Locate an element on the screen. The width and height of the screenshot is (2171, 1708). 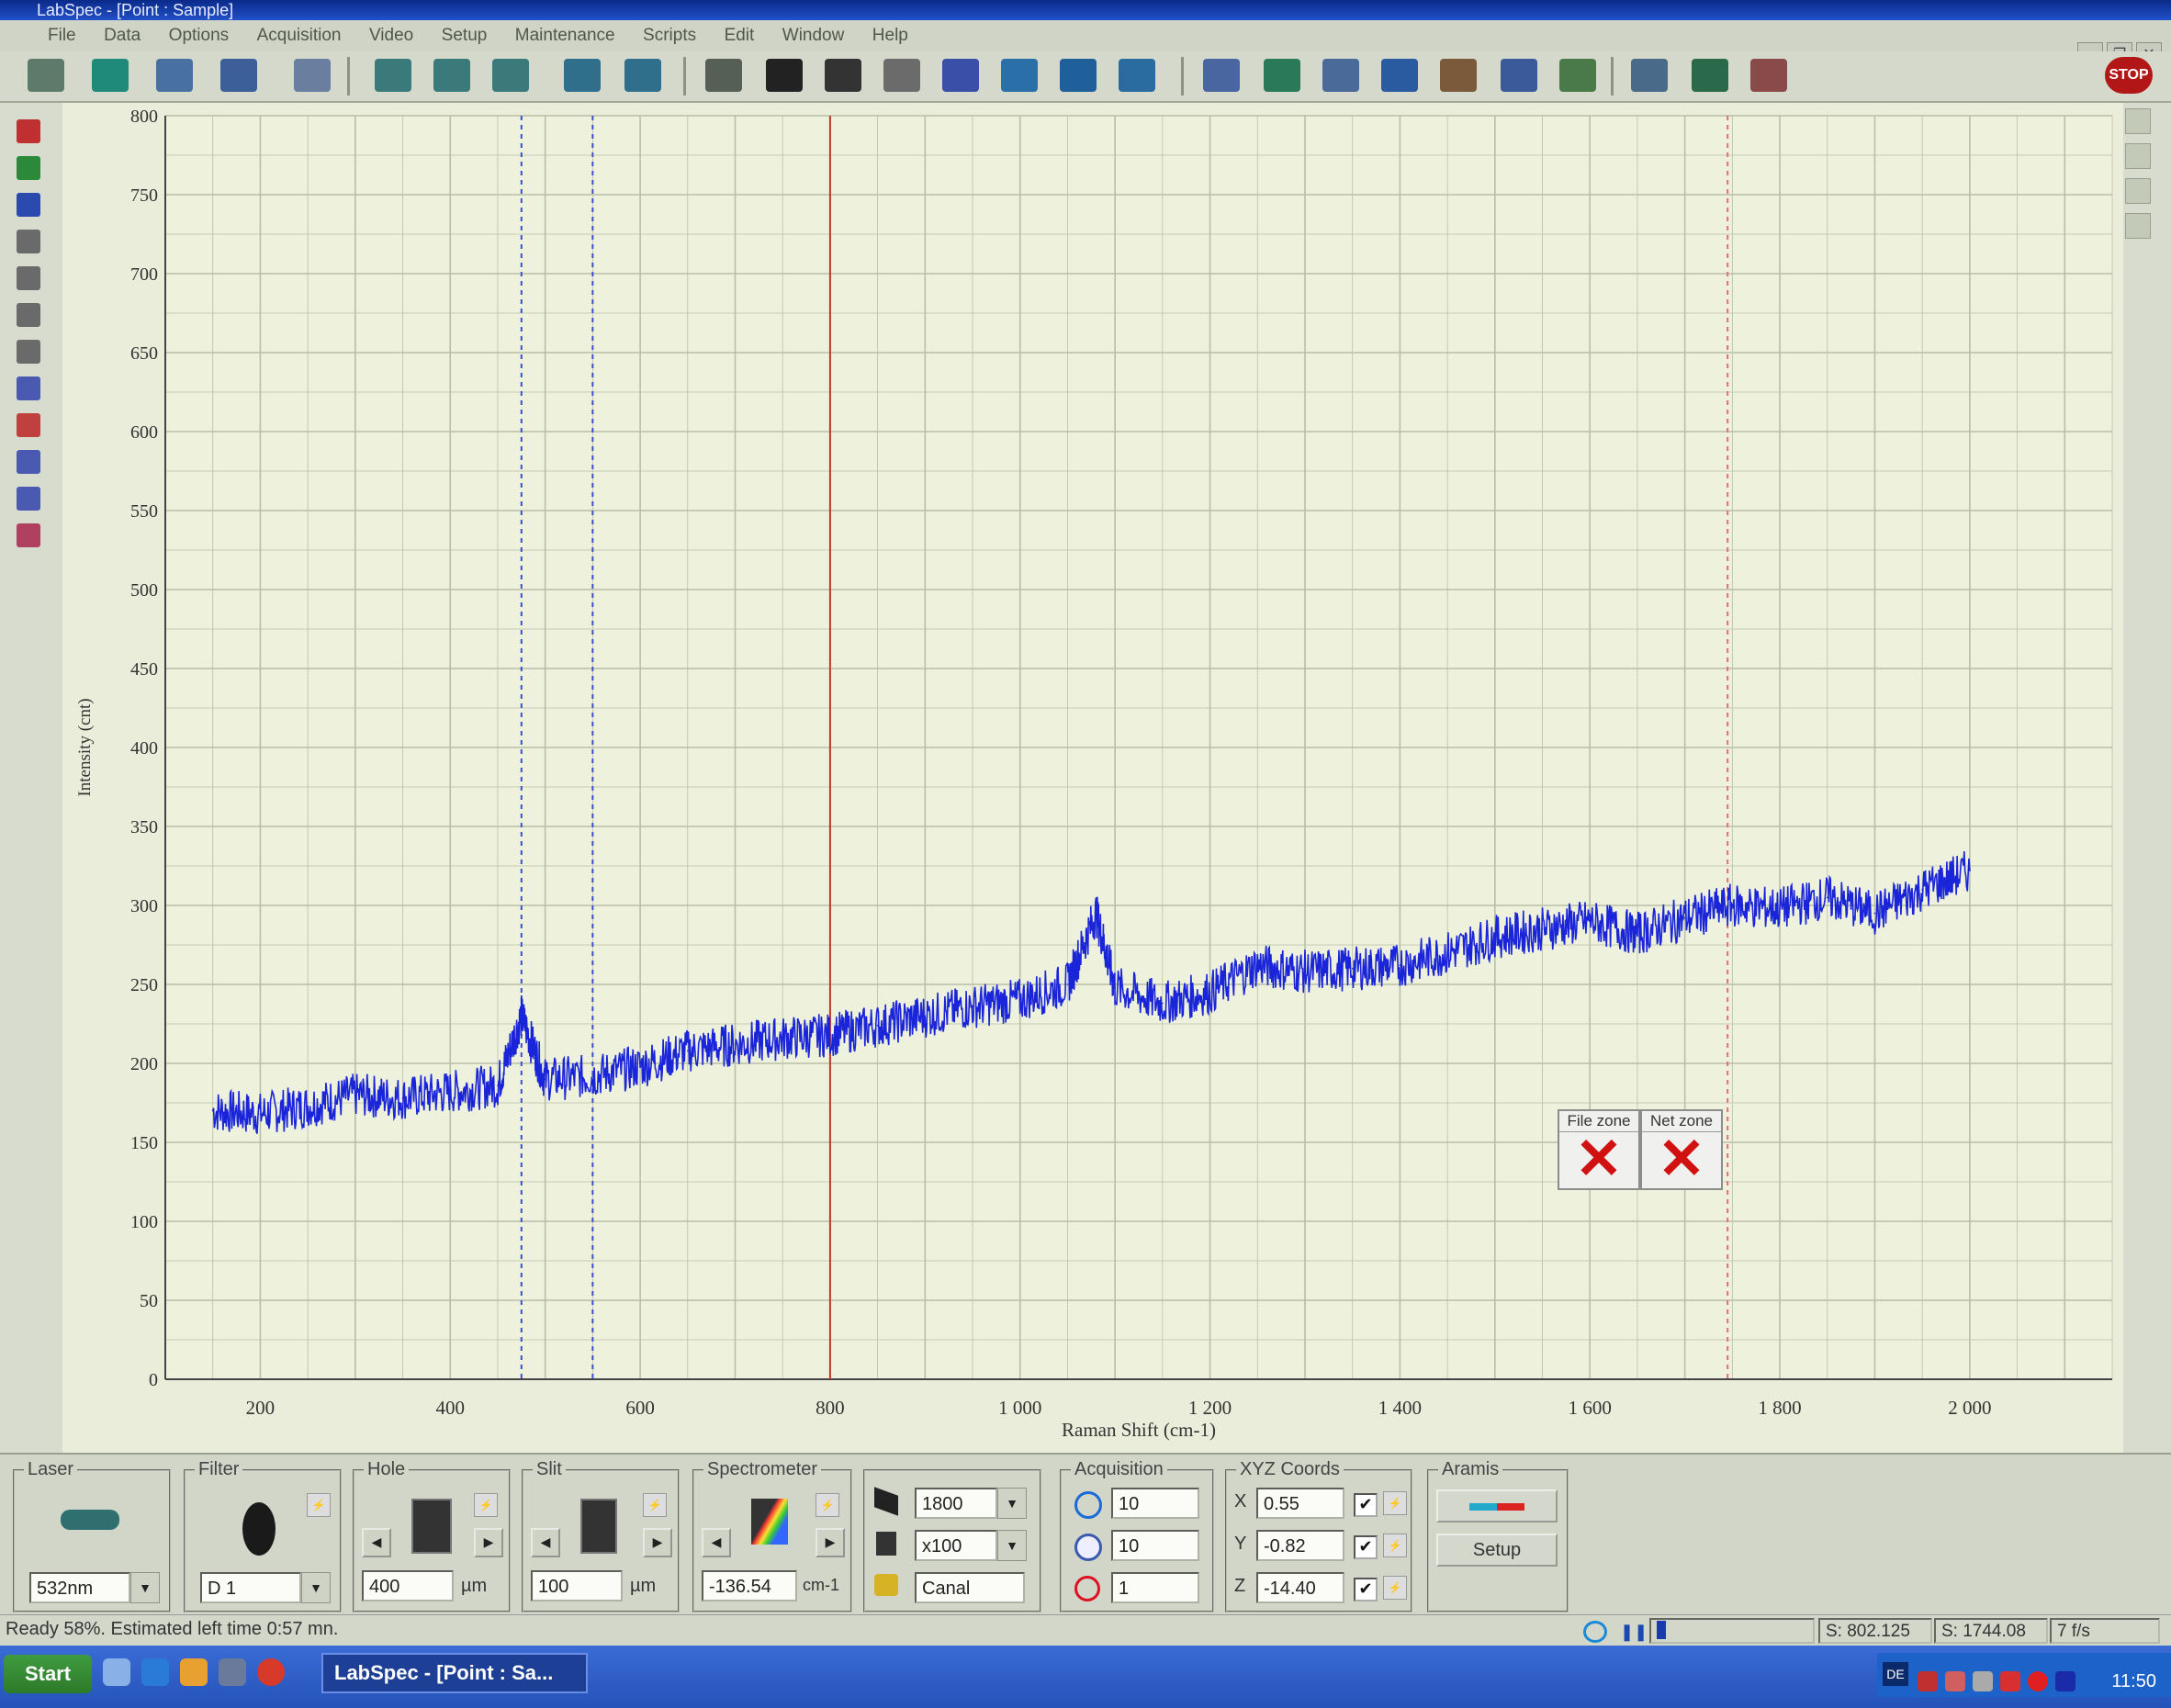
slit-settings-icon: ⚡ is located at coordinates (655, 1505).